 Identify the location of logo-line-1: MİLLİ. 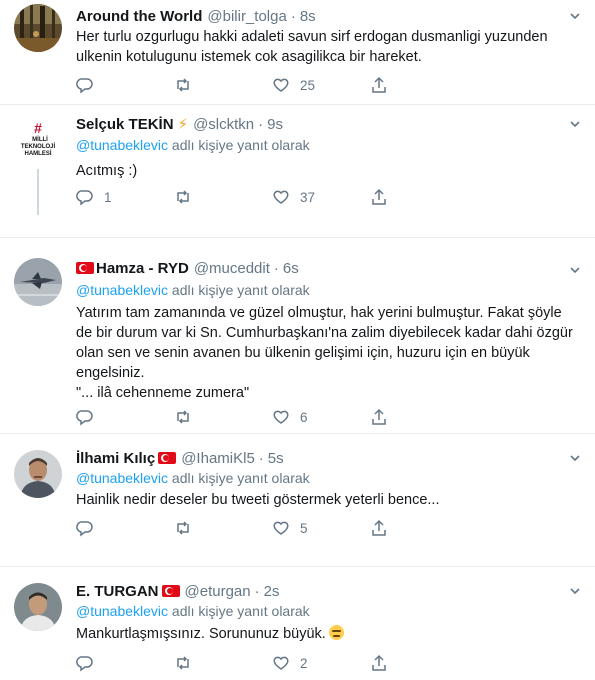
(40, 139).